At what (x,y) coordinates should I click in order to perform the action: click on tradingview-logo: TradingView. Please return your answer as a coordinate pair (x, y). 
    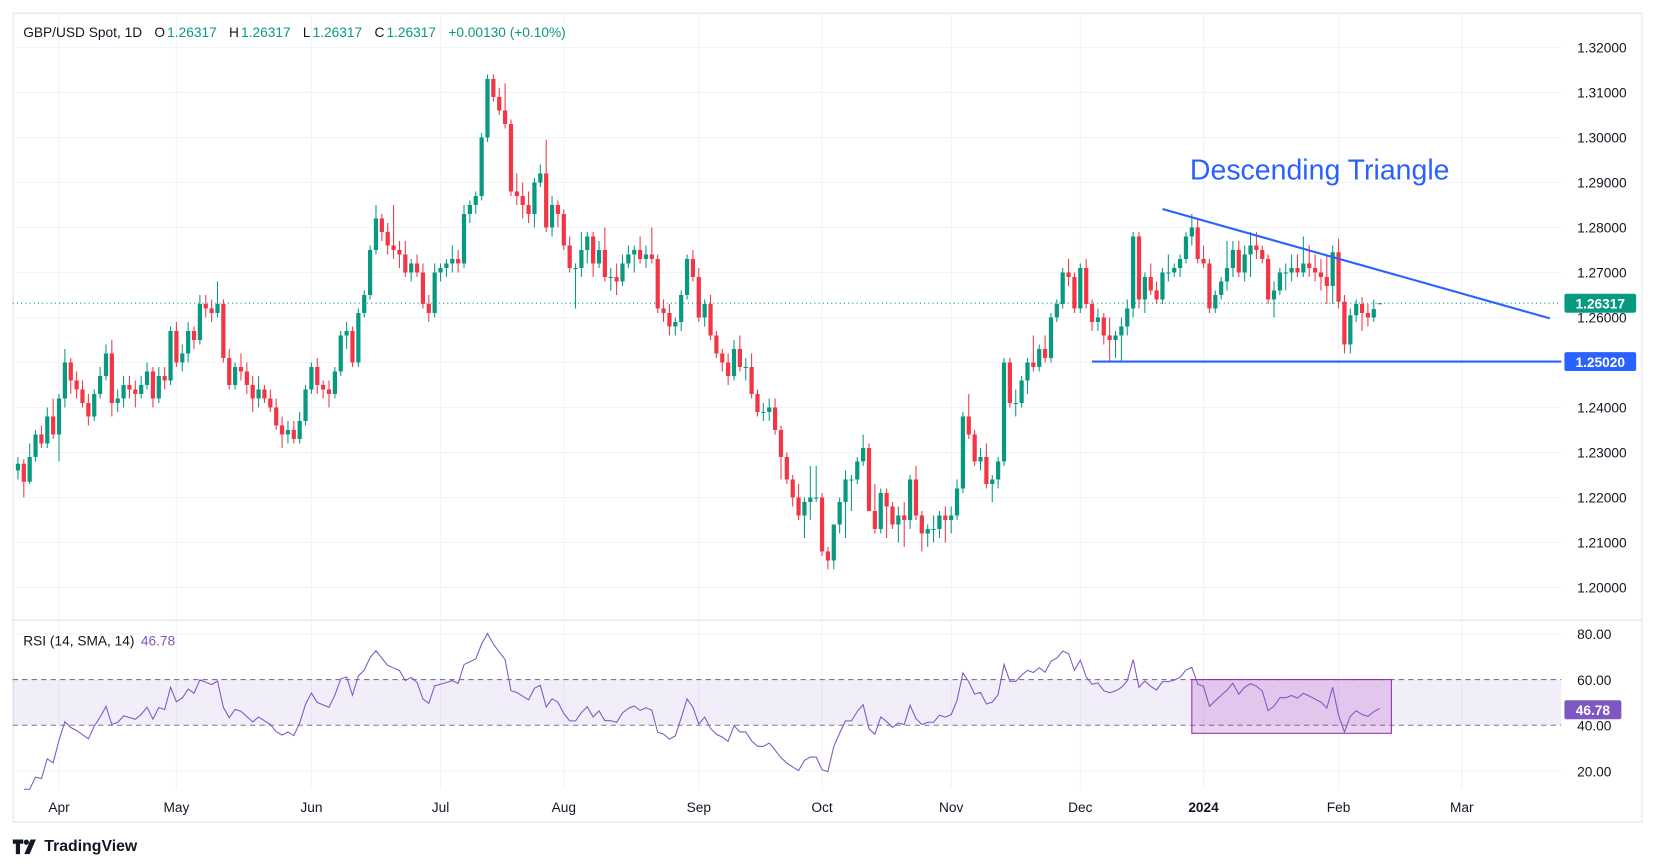
    Looking at the image, I should click on (75, 846).